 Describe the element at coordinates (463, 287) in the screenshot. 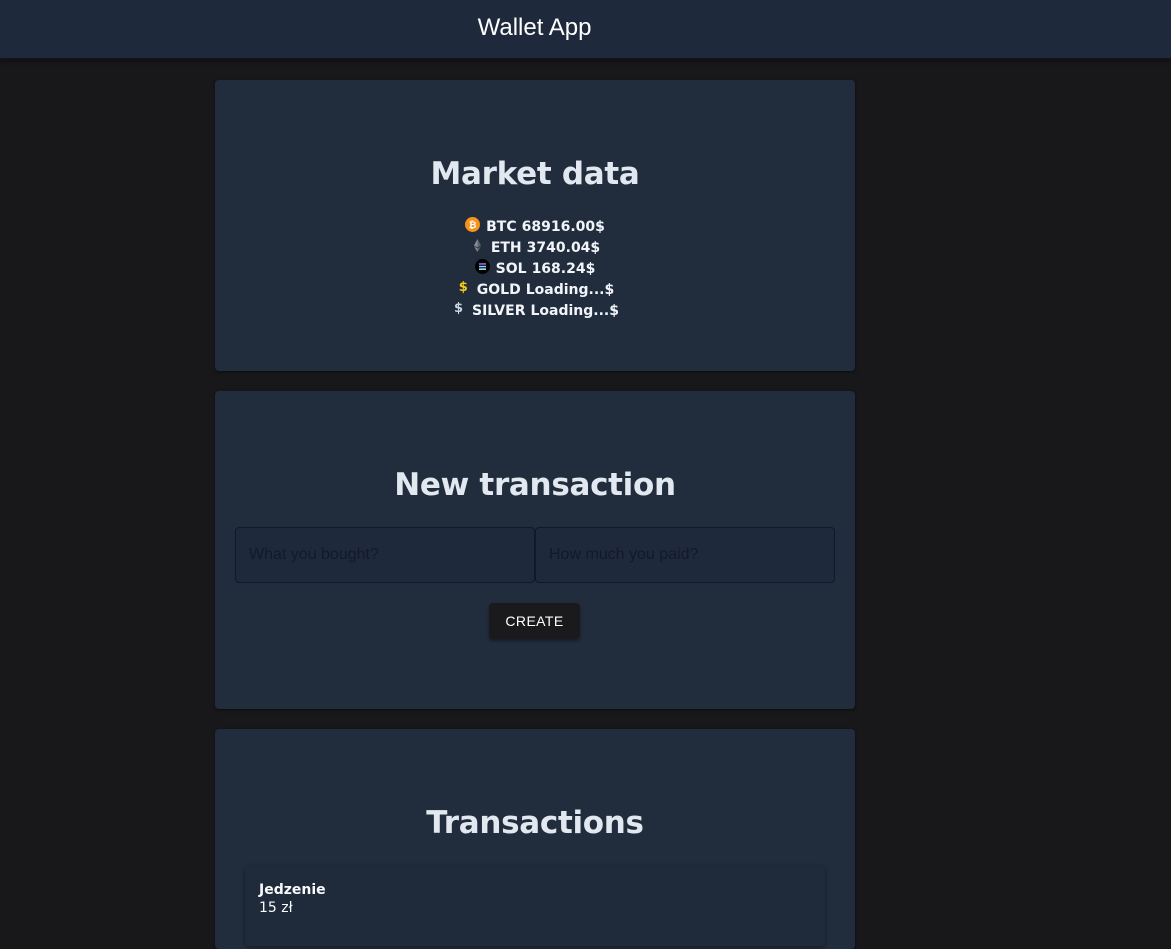

I see `gold-dollar-icon: $` at that location.